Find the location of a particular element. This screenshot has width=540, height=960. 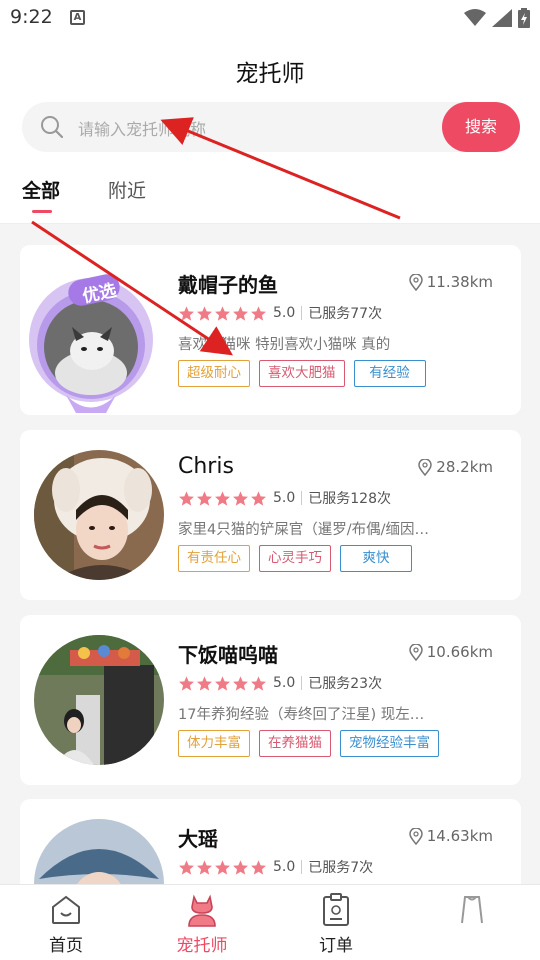

distance: 14.63km is located at coordinates (450, 836).